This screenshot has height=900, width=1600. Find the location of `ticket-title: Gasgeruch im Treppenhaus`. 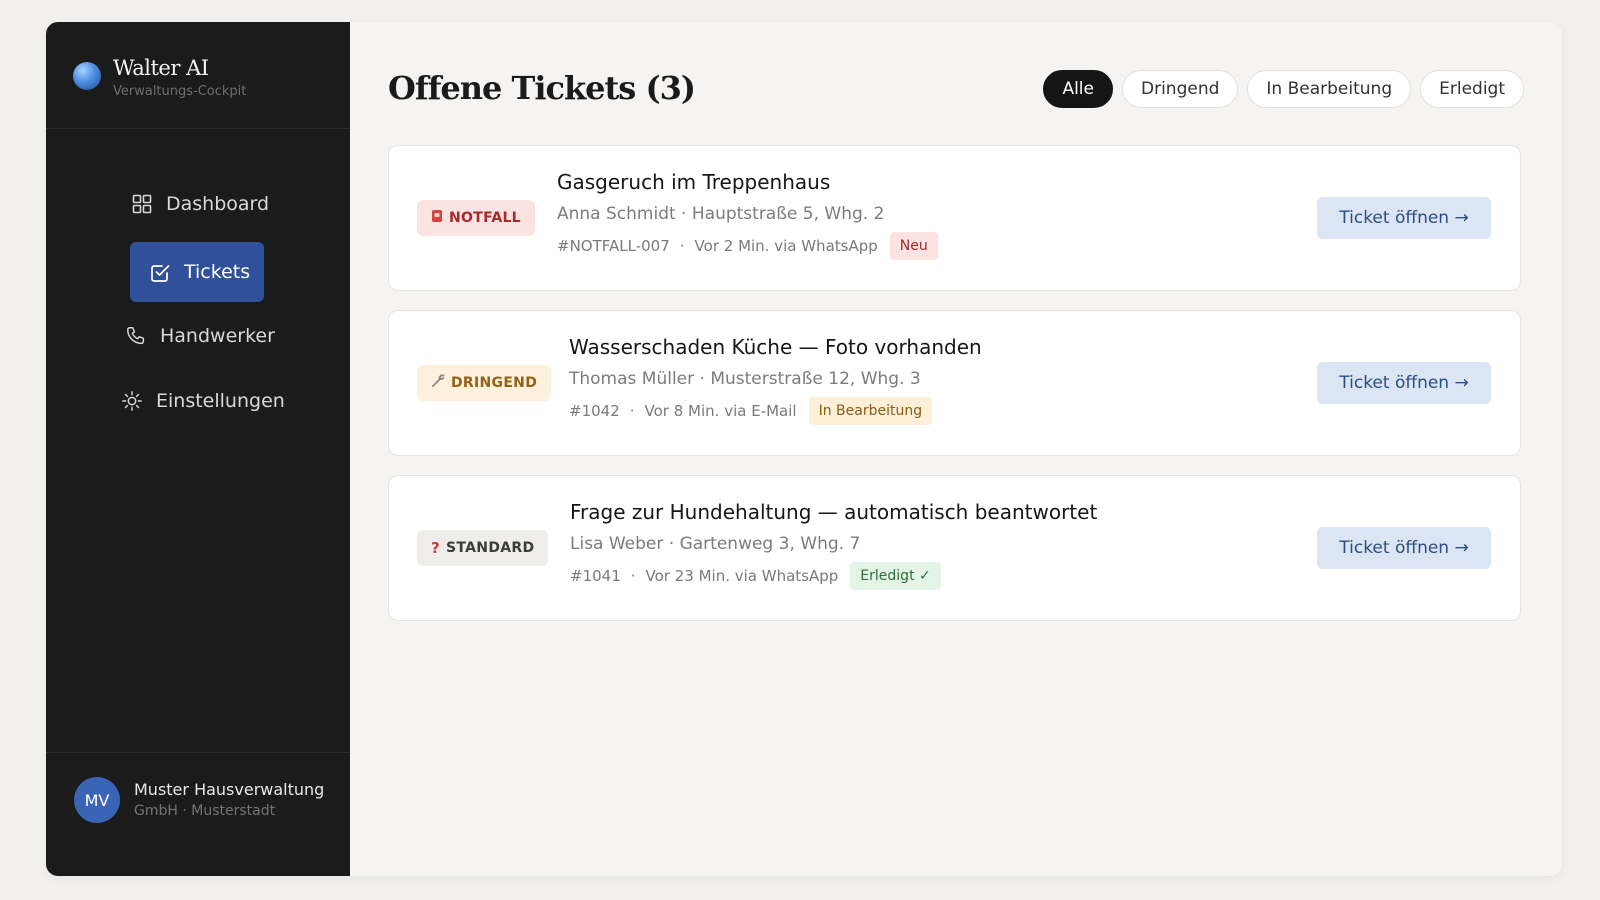

ticket-title: Gasgeruch im Treppenhaus is located at coordinates (694, 182).